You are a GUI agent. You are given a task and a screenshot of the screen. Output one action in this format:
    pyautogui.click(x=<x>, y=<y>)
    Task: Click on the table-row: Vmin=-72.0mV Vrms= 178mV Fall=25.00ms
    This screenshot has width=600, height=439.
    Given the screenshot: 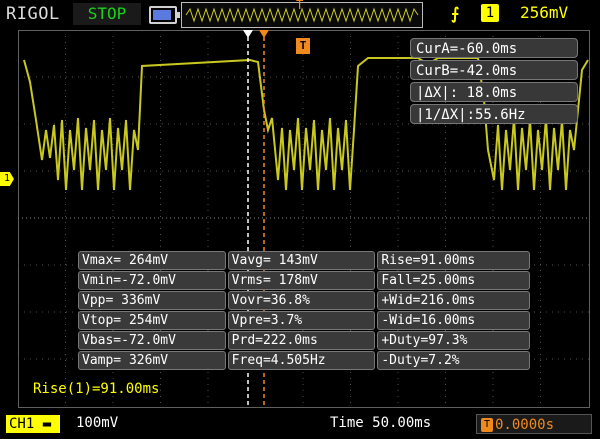 What is the action you would take?
    pyautogui.click(x=304, y=280)
    